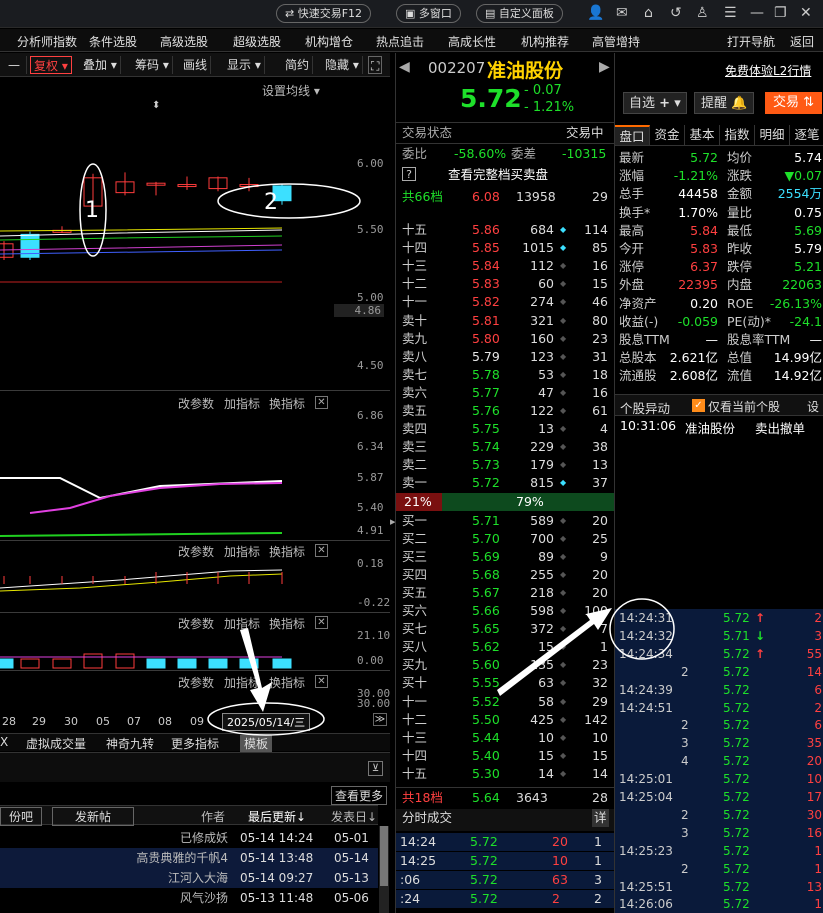 This screenshot has height=913, width=823. Describe the element at coordinates (622, 13) in the screenshot. I see `mail-icon: ✉` at that location.